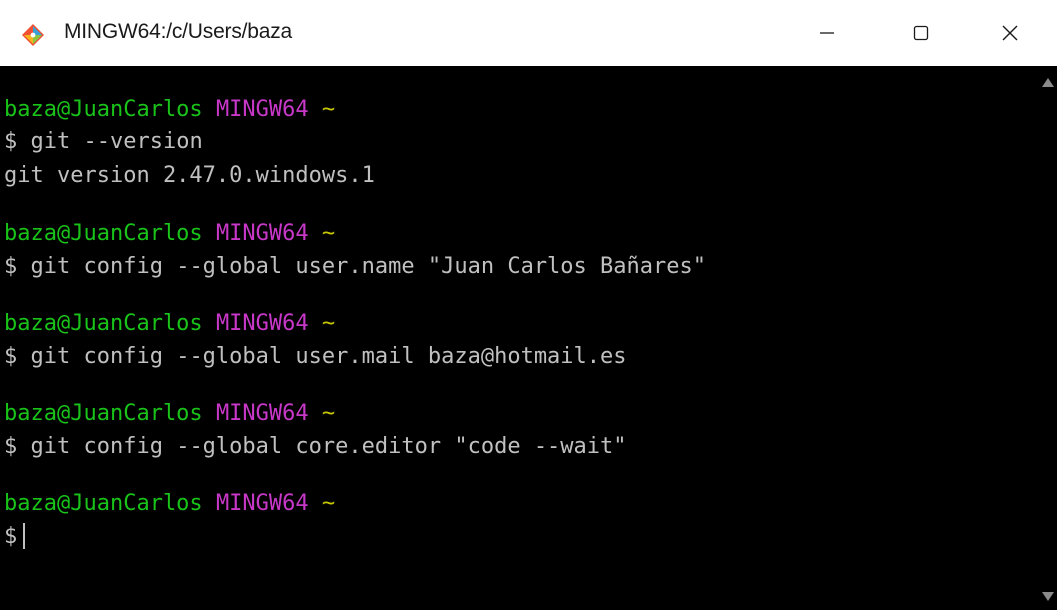 Image resolution: width=1057 pixels, height=610 pixels. Describe the element at coordinates (178, 31) in the screenshot. I see `window-title: MINGW64:/c/Users/baza` at that location.